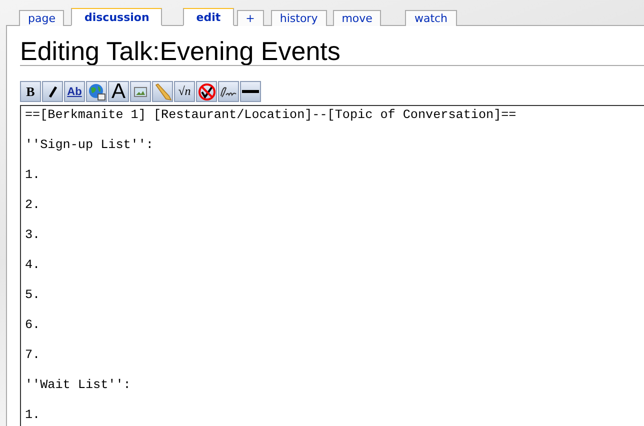  I want to click on tab: edit, so click(208, 17).